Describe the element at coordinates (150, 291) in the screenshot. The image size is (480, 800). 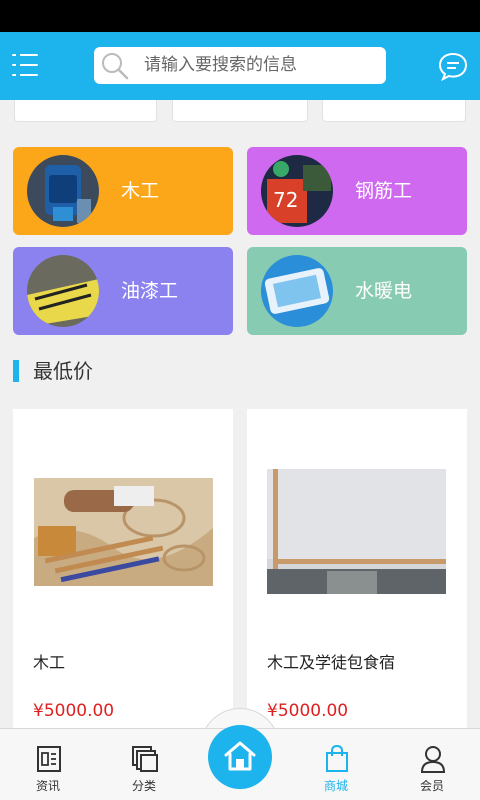
I see `category-label: 油漆工` at that location.